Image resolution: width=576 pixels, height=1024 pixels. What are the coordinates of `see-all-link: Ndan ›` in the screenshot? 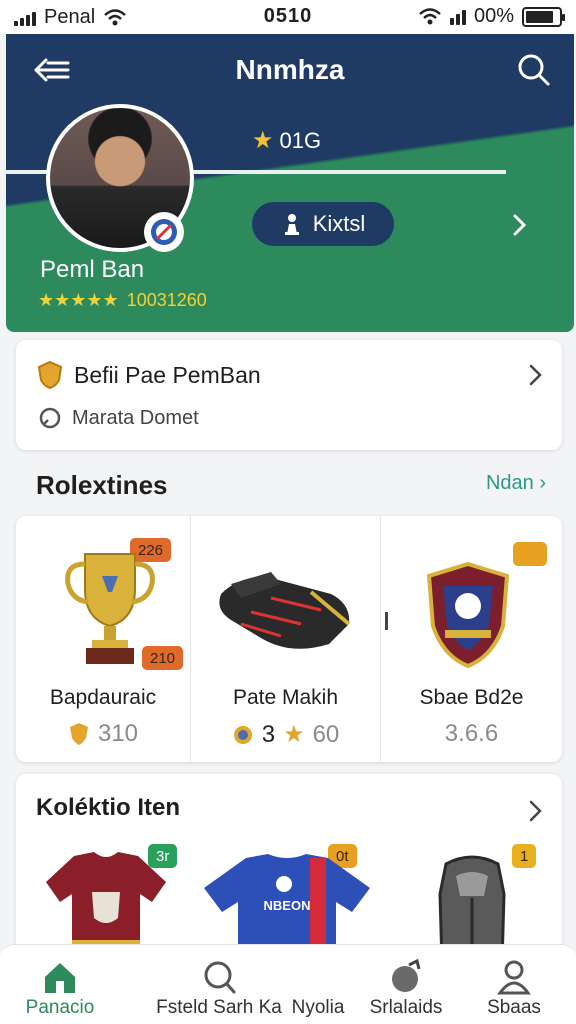 It's located at (516, 483).